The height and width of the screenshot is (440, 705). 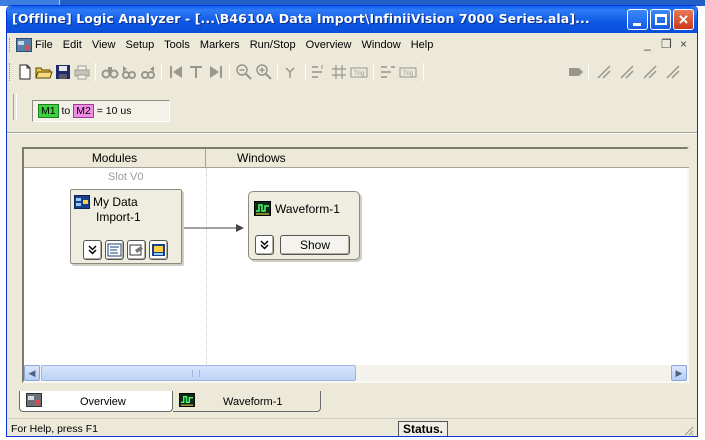 What do you see at coordinates (44, 45) in the screenshot?
I see `menu-file: File` at bounding box center [44, 45].